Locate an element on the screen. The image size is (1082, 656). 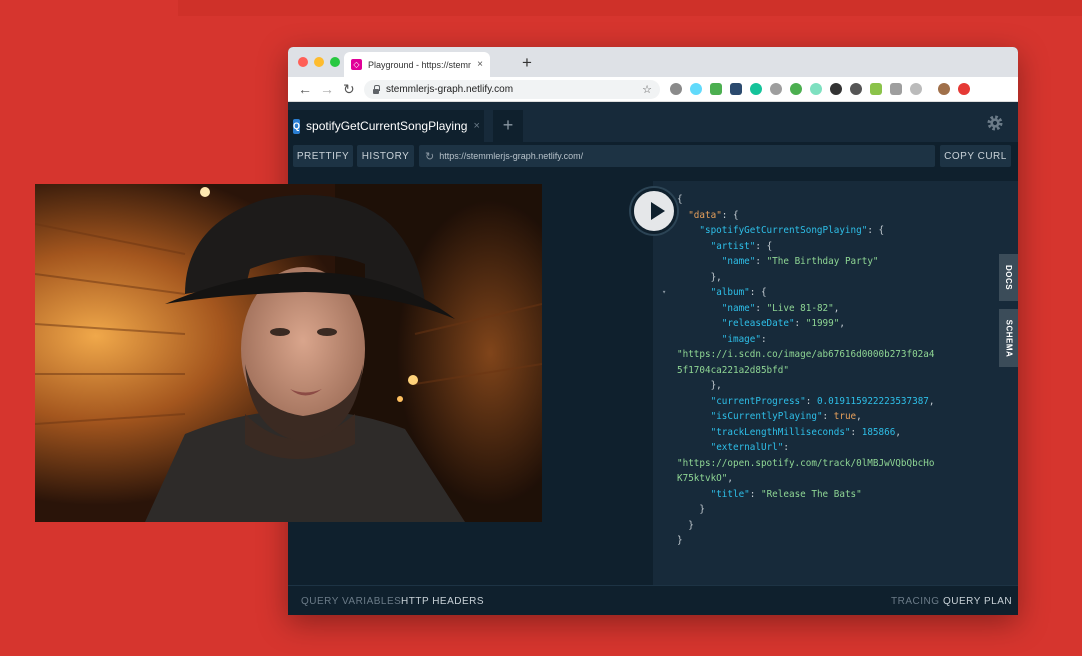
playground-tab-title: spotifyGetCurrentSongPlaying is located at coordinates (387, 126).